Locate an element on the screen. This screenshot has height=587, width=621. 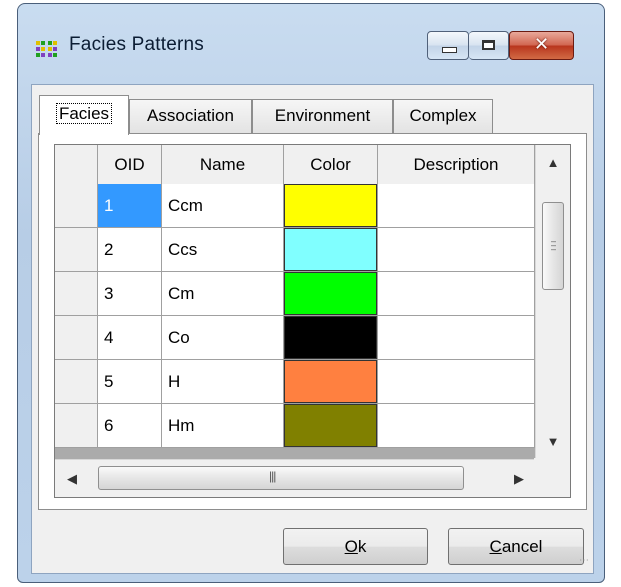
desktop-edge-left is located at coordinates (4, 293).